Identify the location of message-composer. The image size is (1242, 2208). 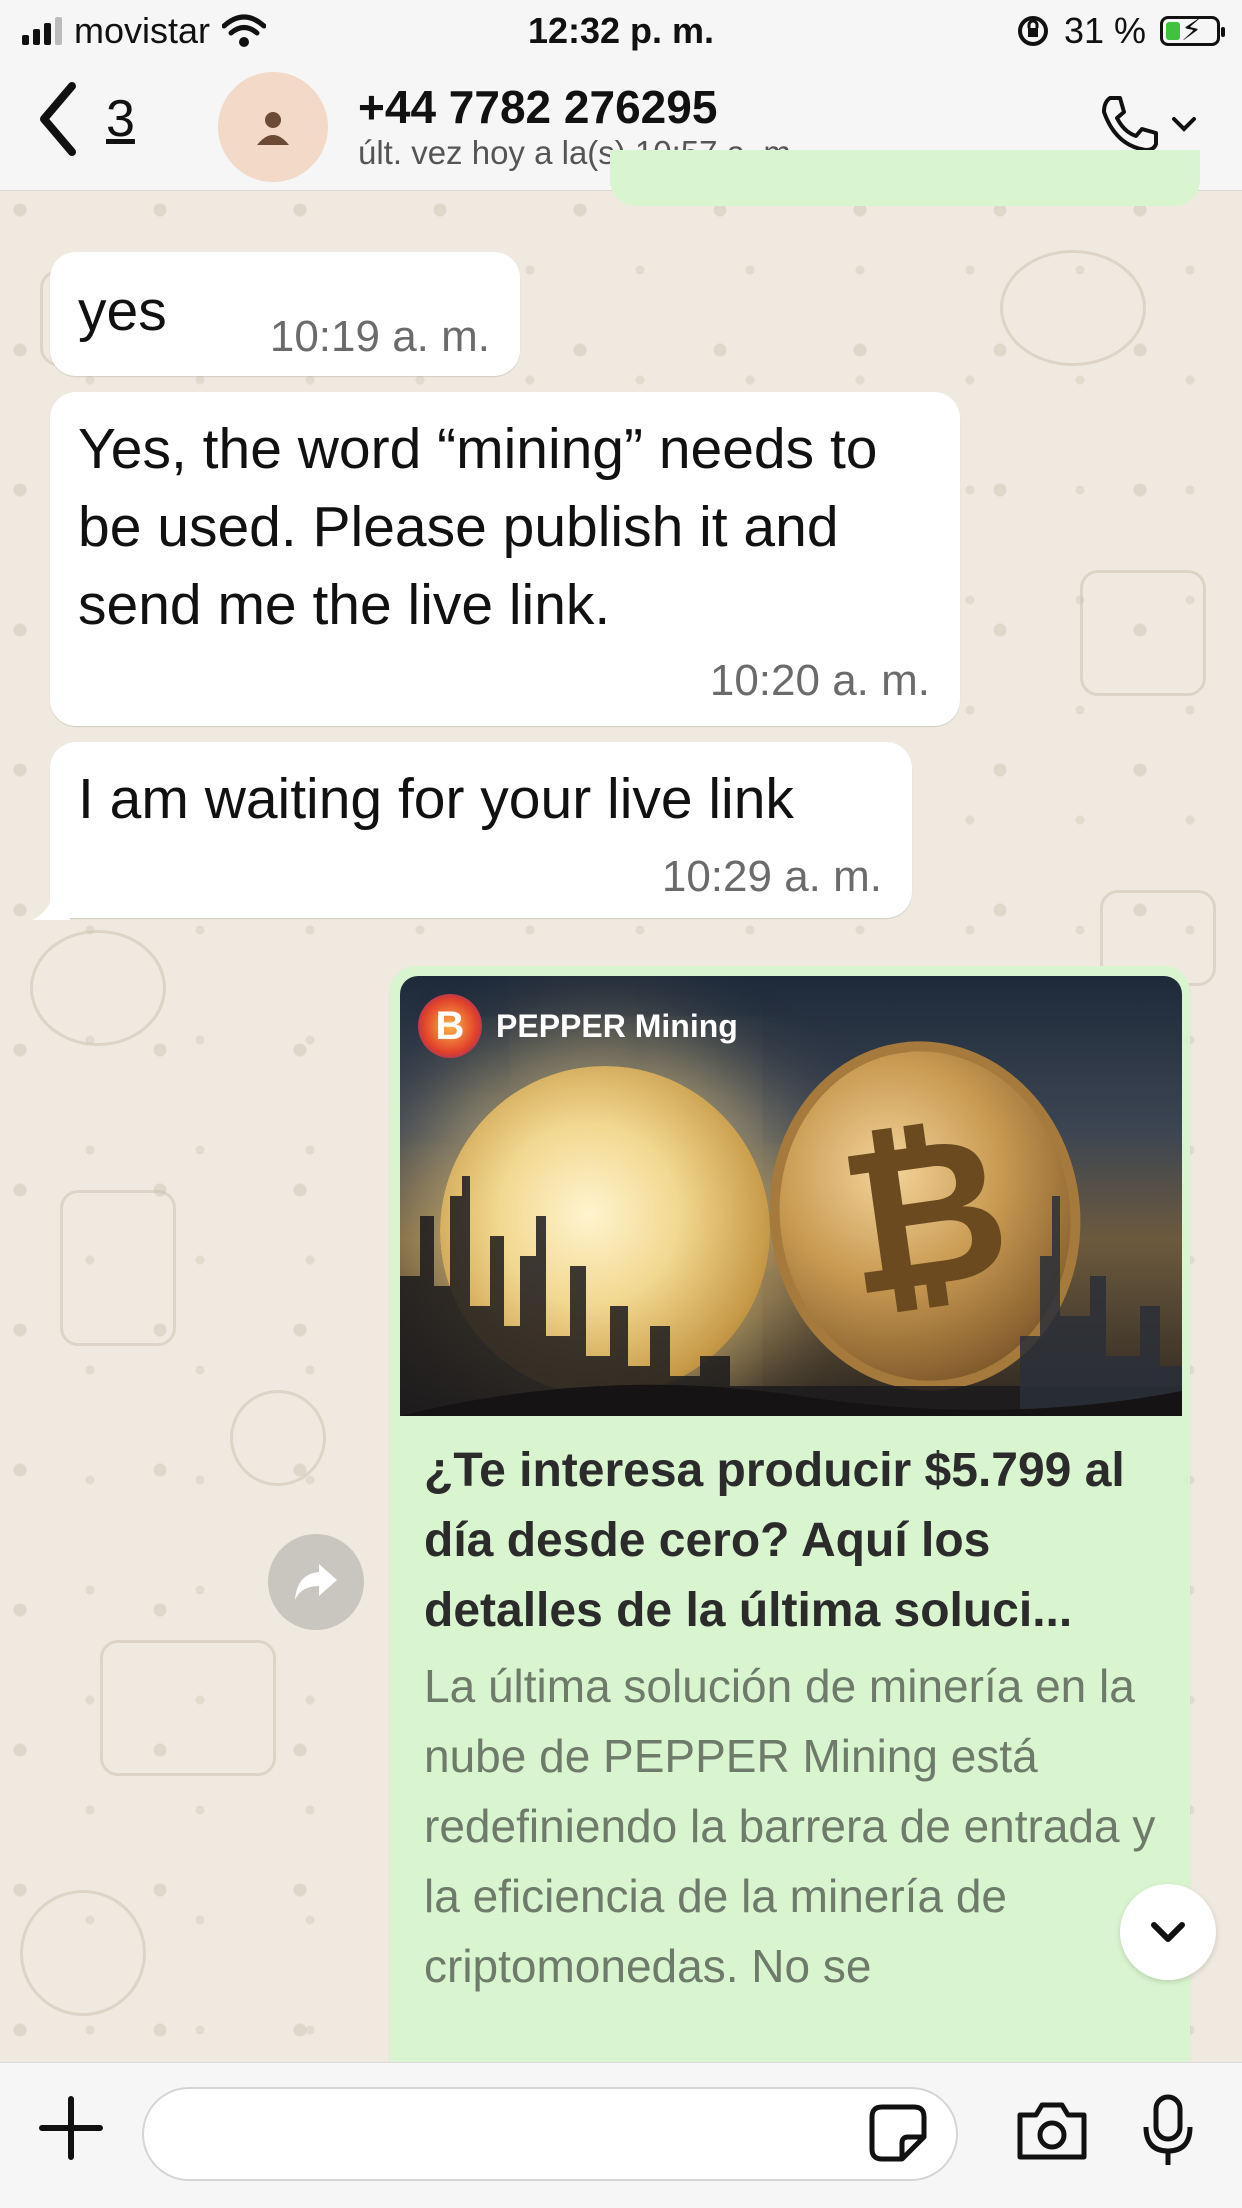
(621, 2135).